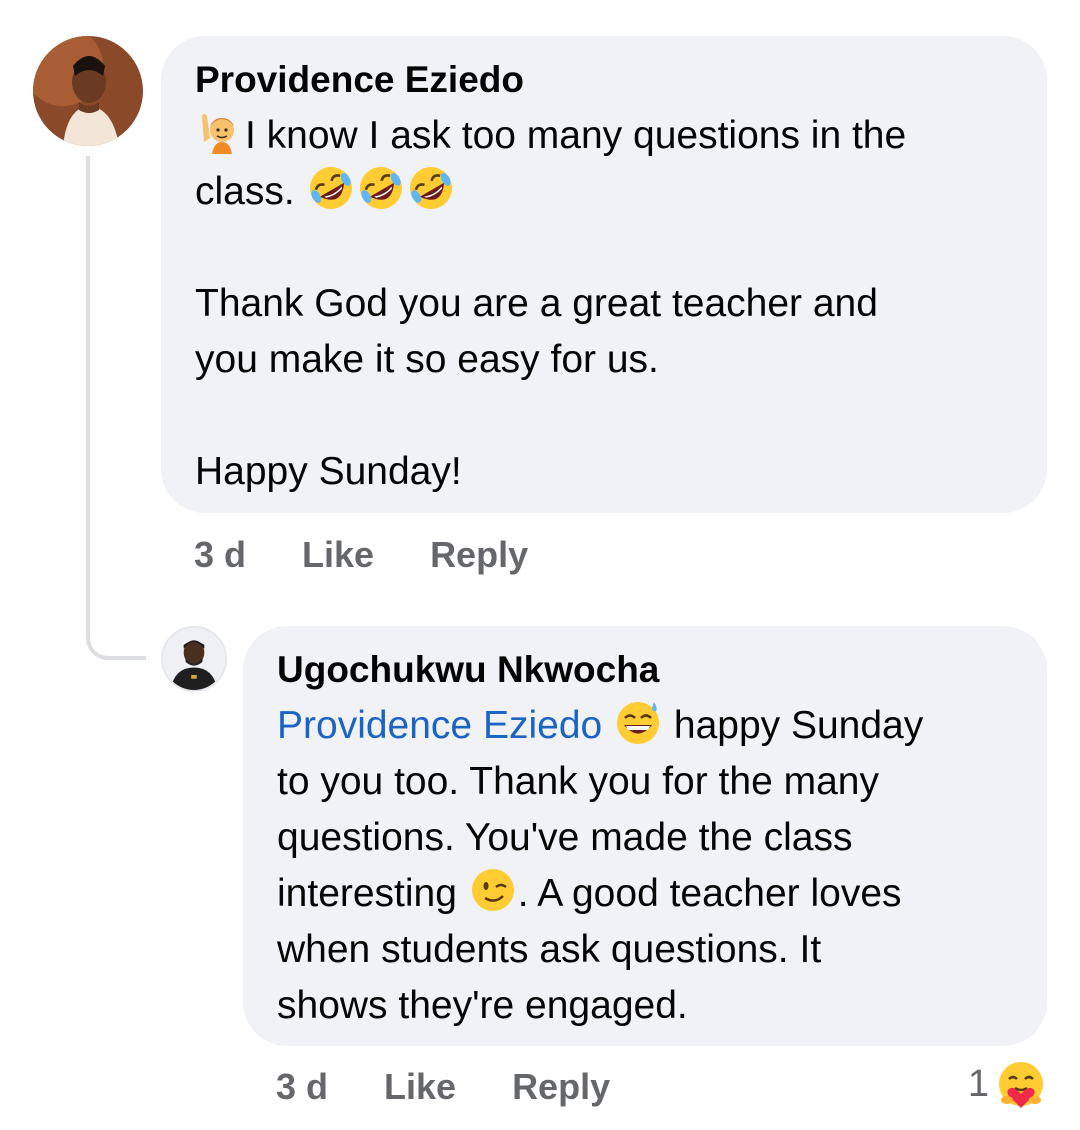 This screenshot has height=1130, width=1080. What do you see at coordinates (978, 1083) in the screenshot?
I see `reaction-count: 1` at bounding box center [978, 1083].